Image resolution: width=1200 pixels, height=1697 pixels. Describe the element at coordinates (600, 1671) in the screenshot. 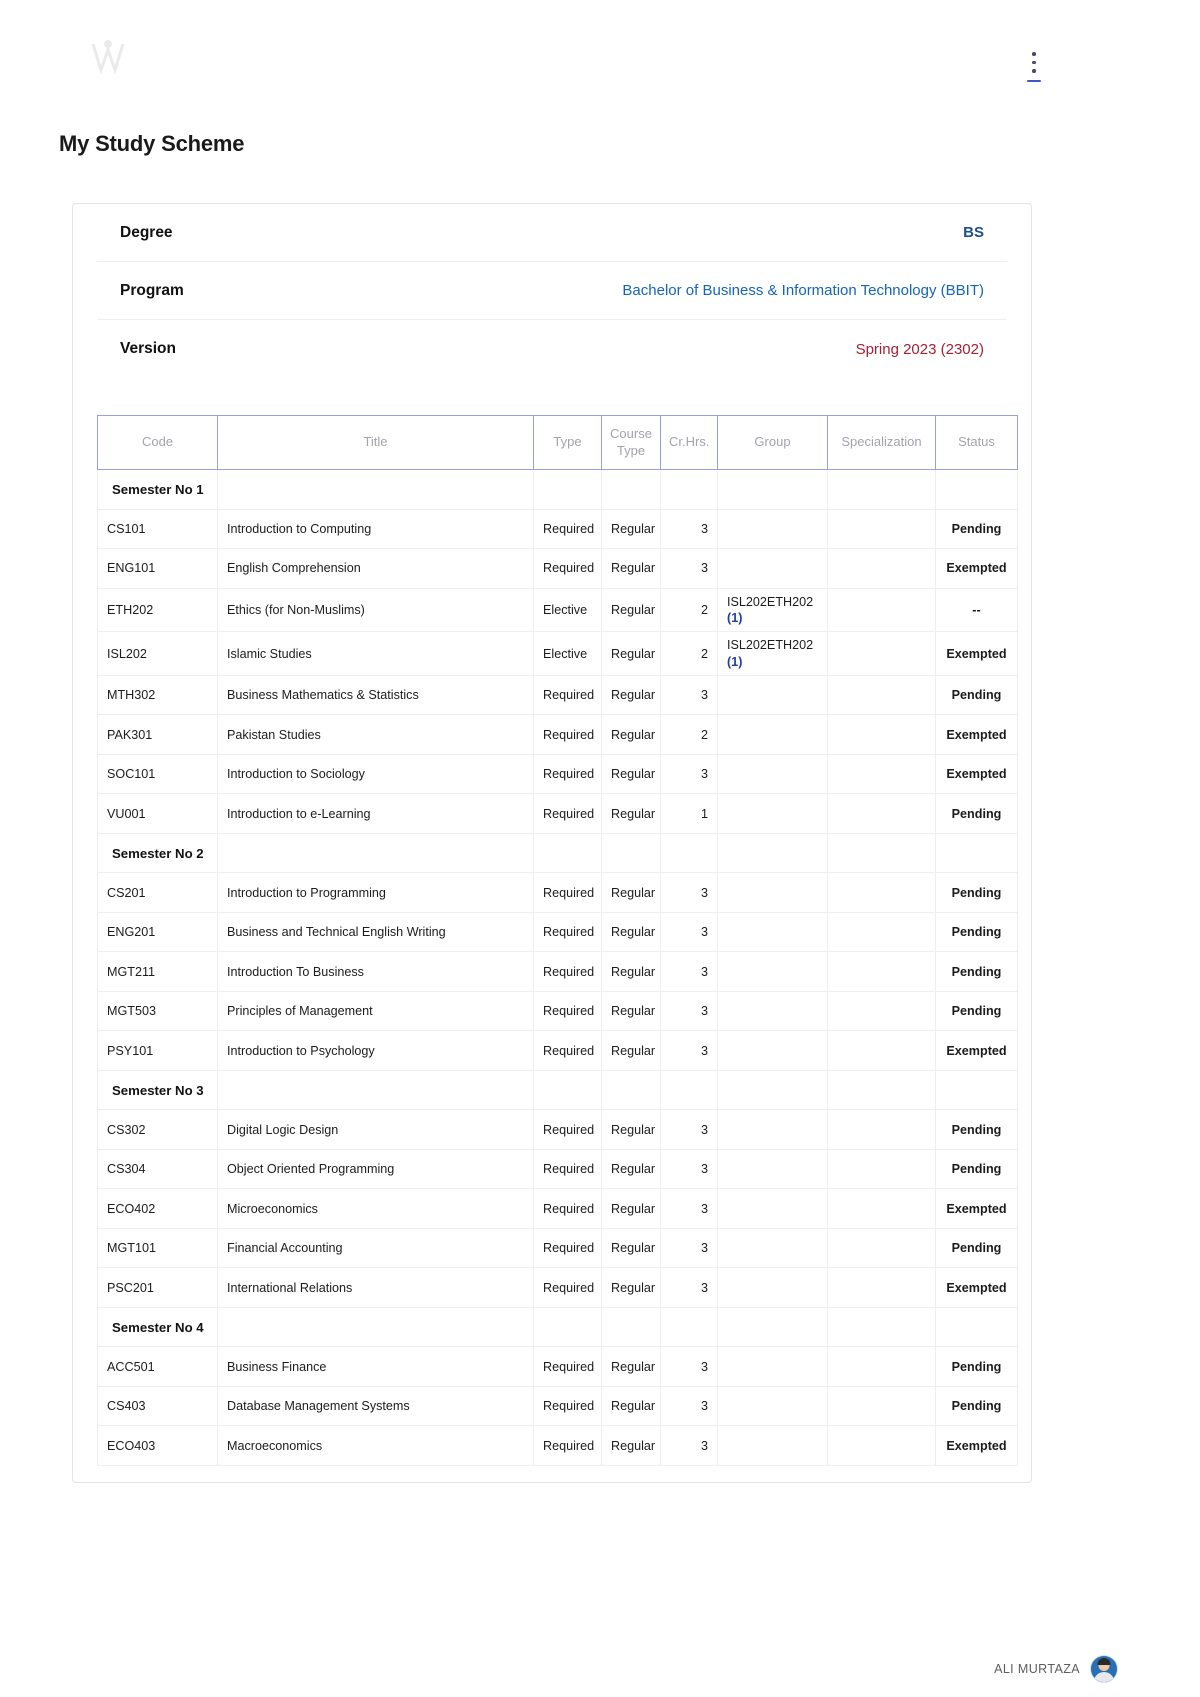

I see `footer-bar: ALI MURTAZA` at that location.